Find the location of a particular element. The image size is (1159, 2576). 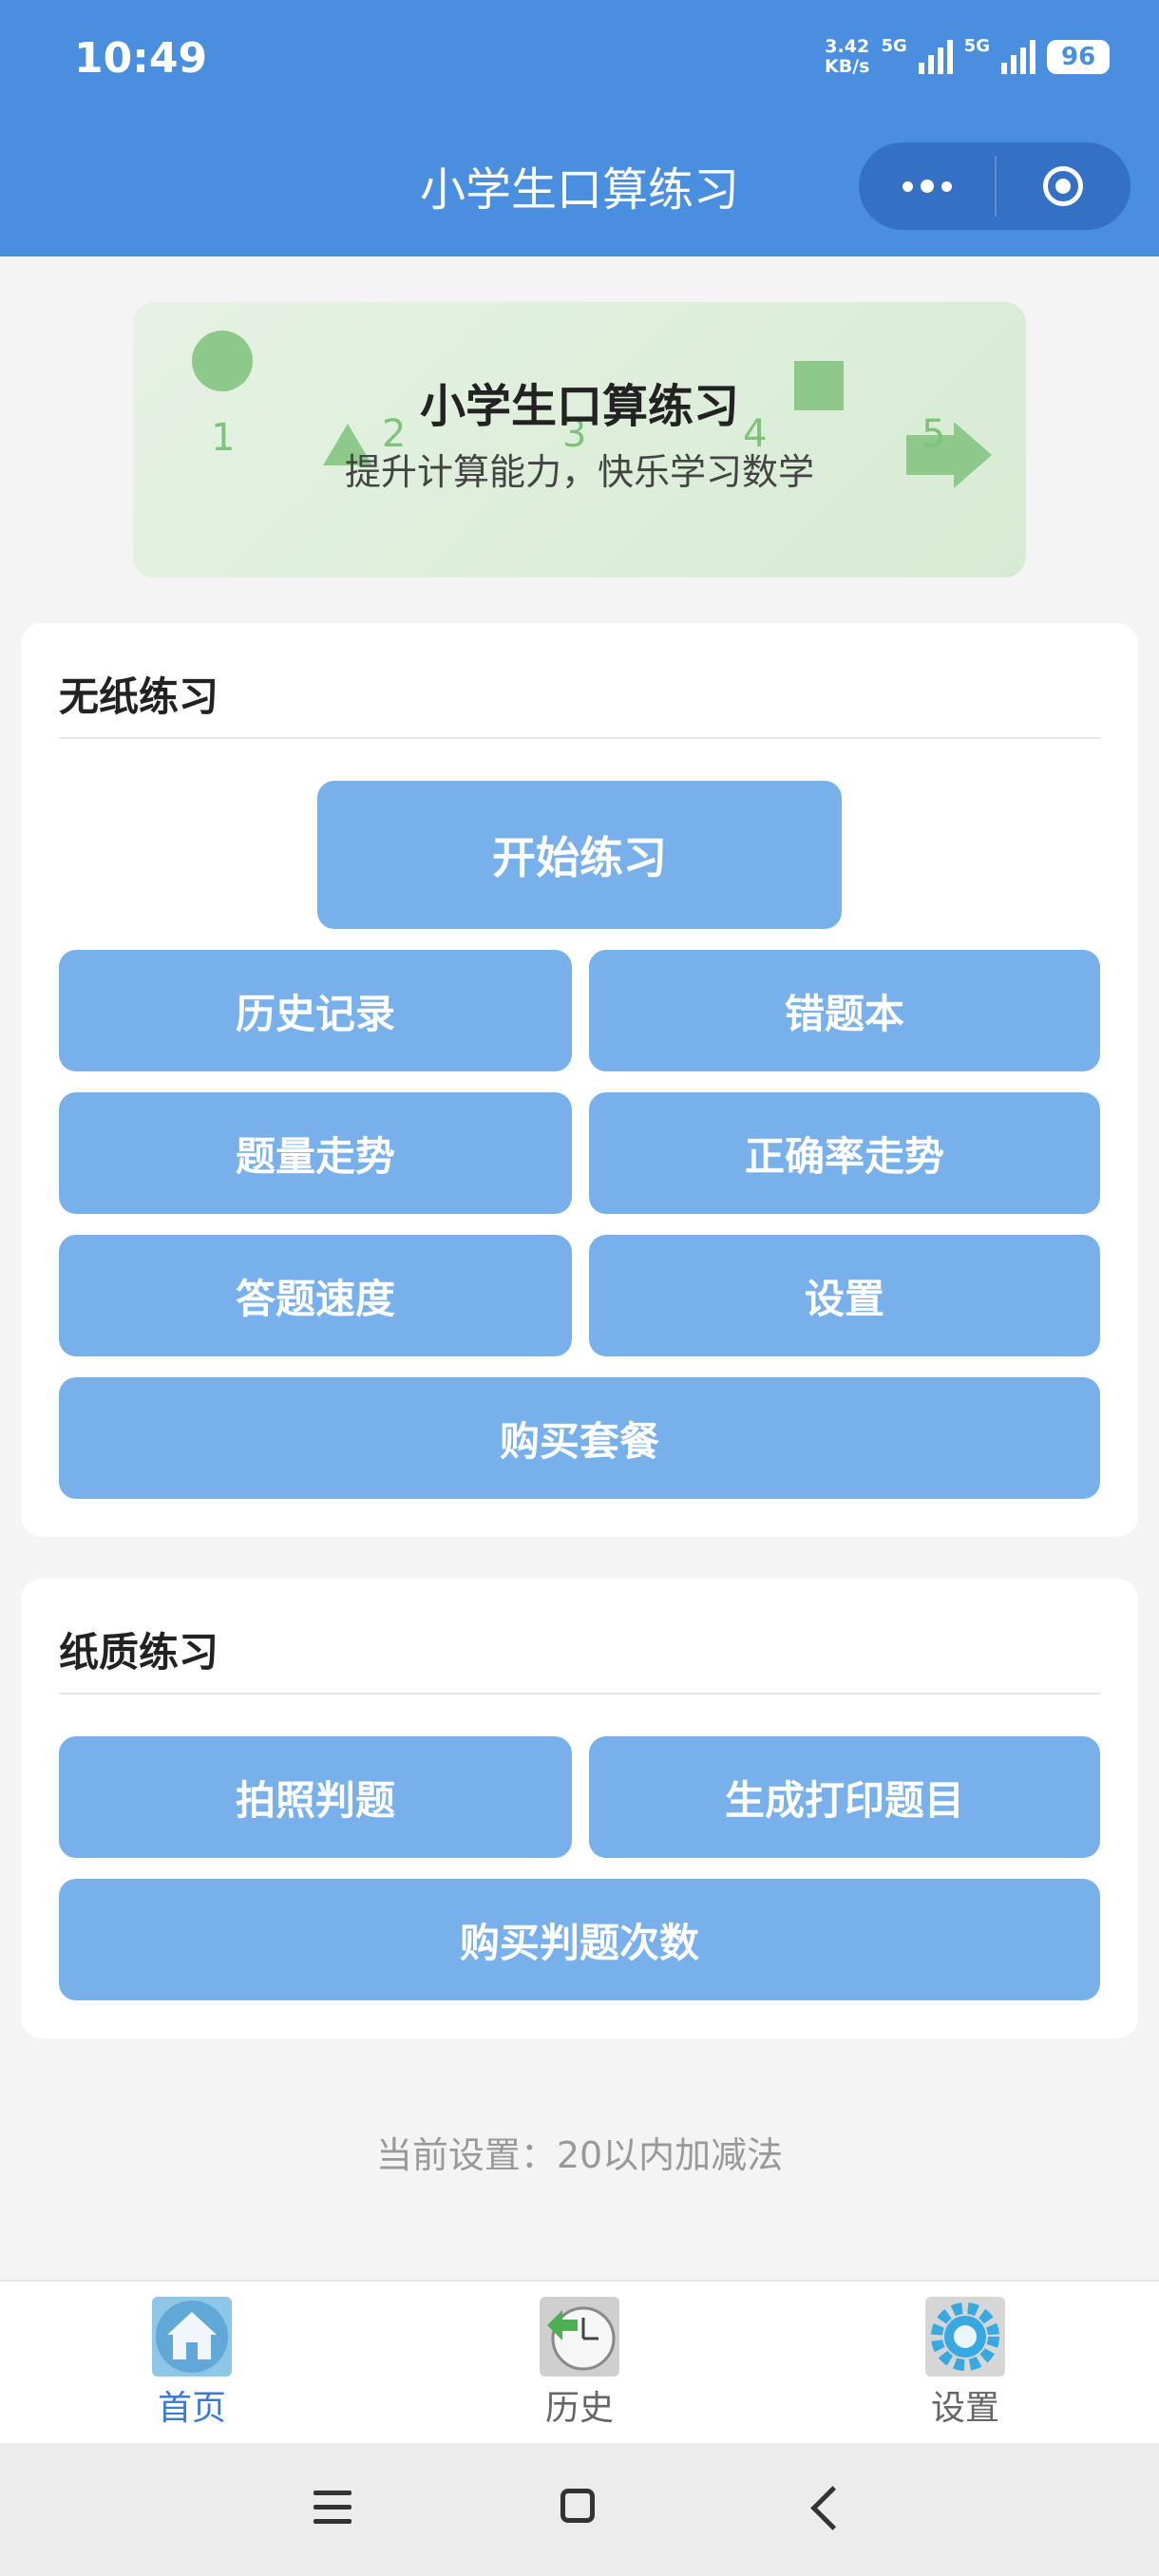

tab-settings: 设置 is located at coordinates (965, 2363).